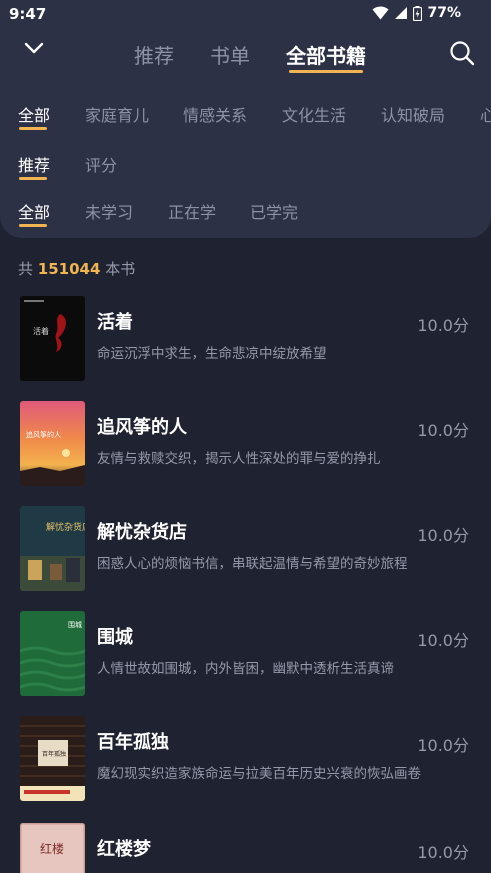 The image size is (491, 873). I want to click on status-icons: 77%, so click(416, 13).